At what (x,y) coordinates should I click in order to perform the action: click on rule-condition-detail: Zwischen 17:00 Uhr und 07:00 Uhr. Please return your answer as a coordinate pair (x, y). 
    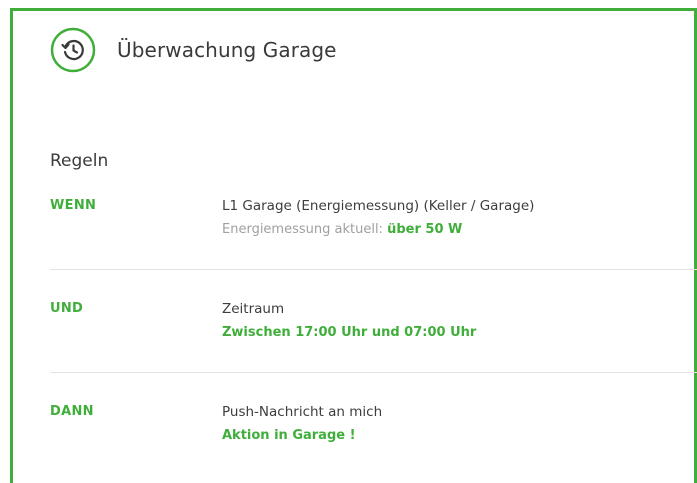
    Looking at the image, I should click on (349, 332).